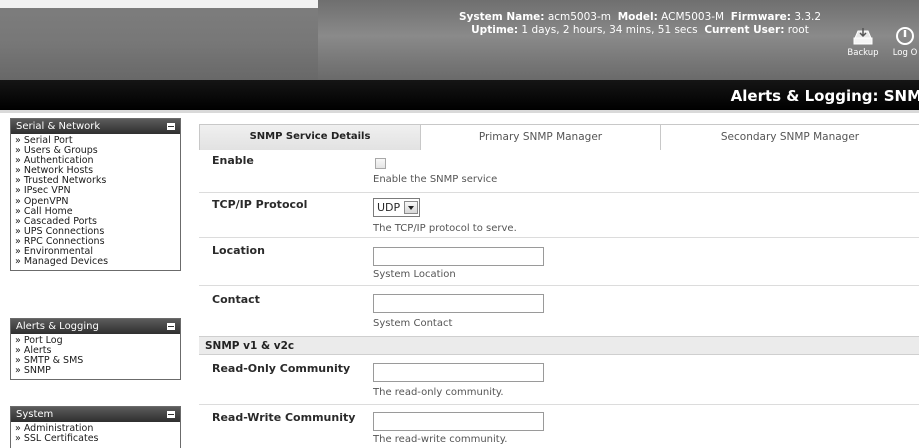  I want to click on section-label: SNMP v1 & v2c, so click(250, 346).